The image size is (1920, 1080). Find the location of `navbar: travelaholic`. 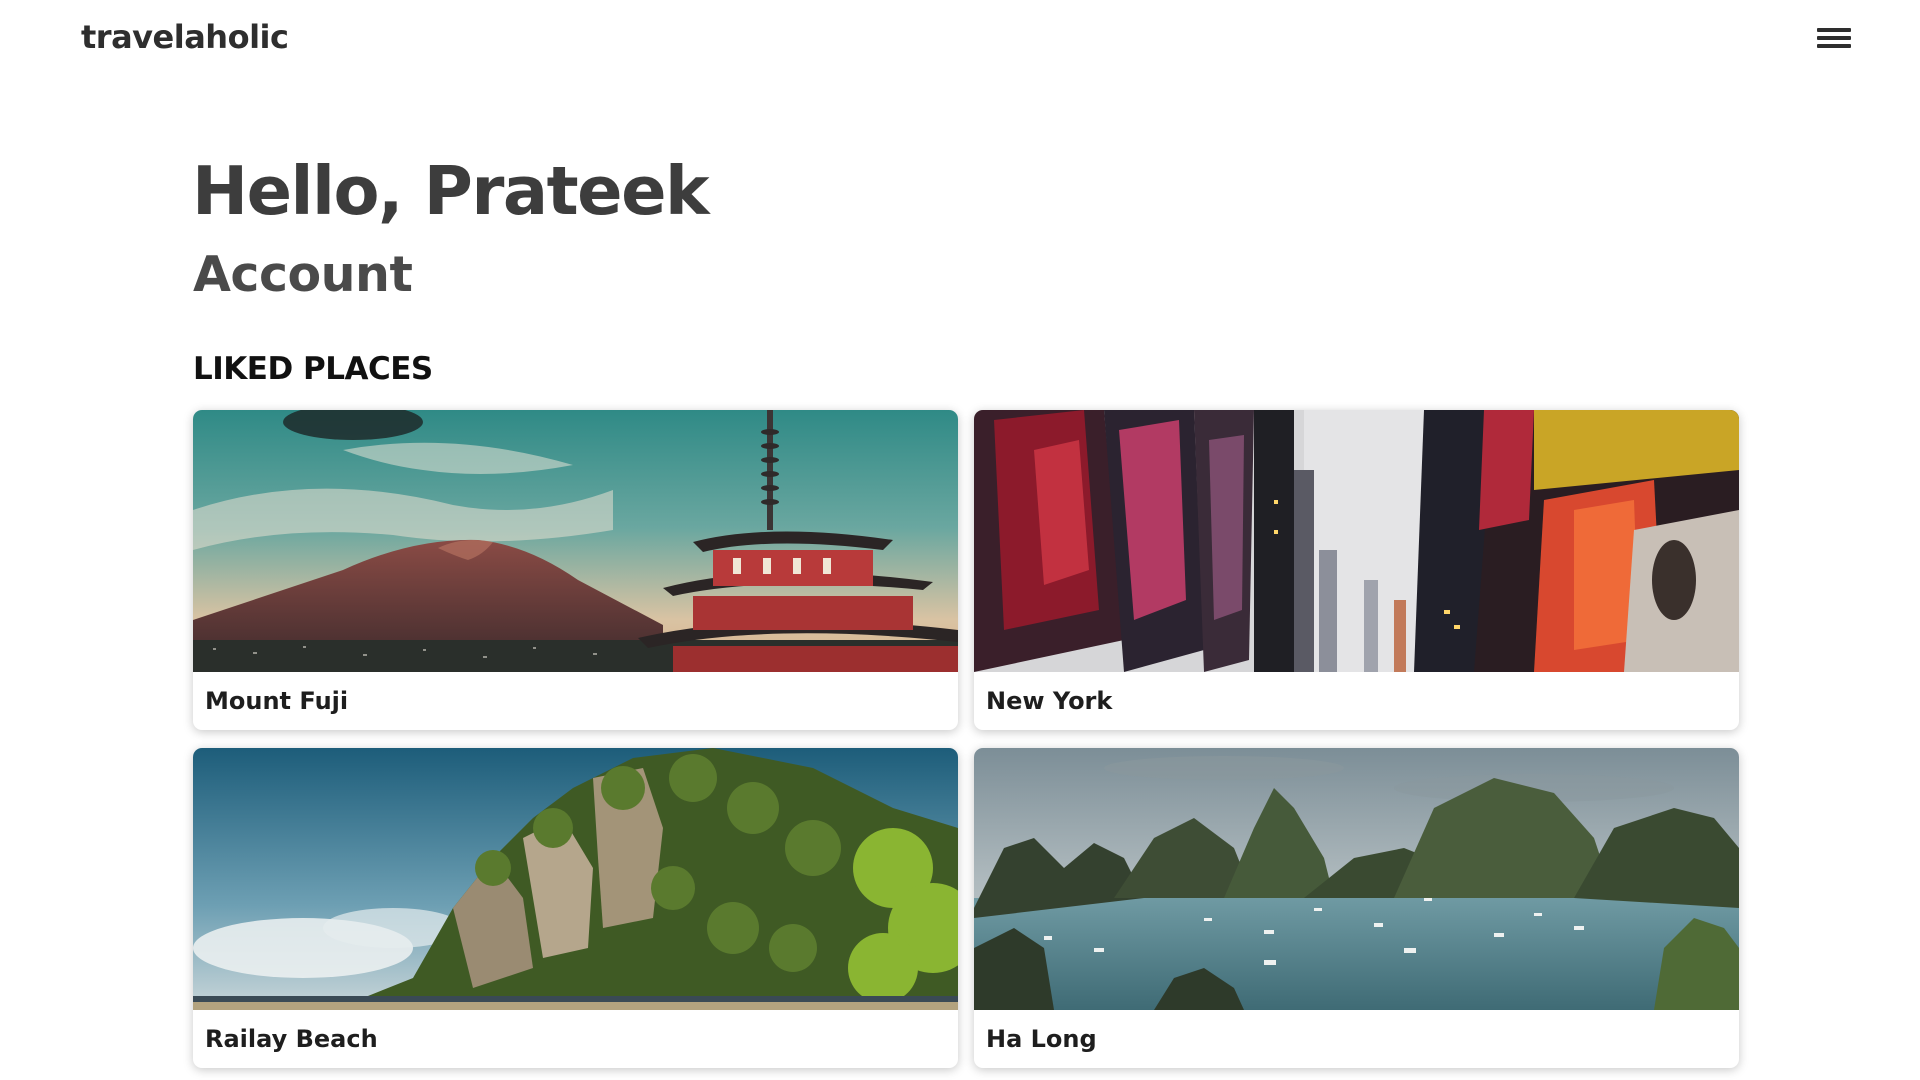

navbar: travelaholic is located at coordinates (960, 40).